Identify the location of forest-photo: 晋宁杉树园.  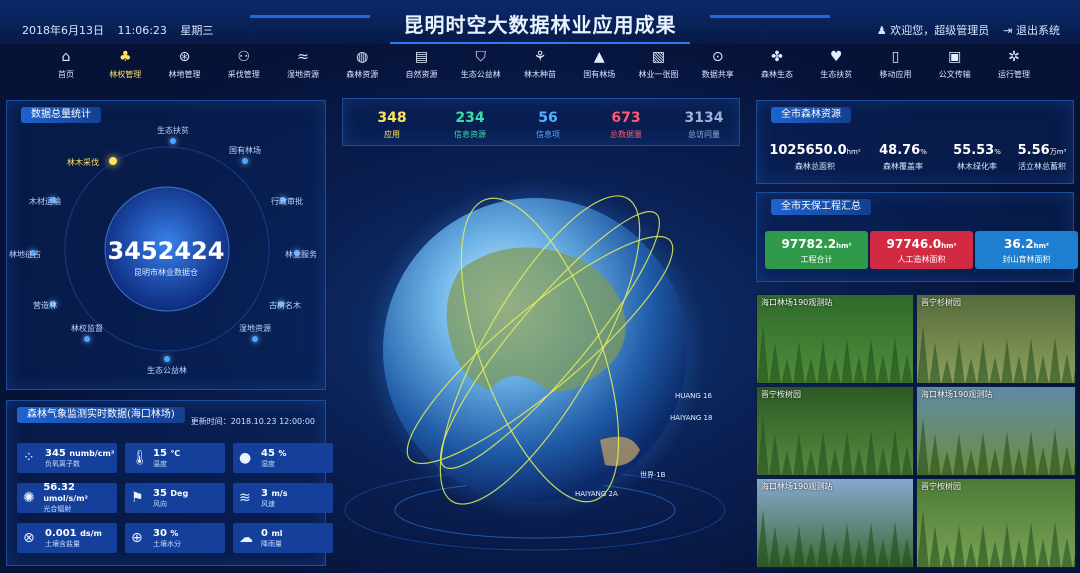
(996, 339).